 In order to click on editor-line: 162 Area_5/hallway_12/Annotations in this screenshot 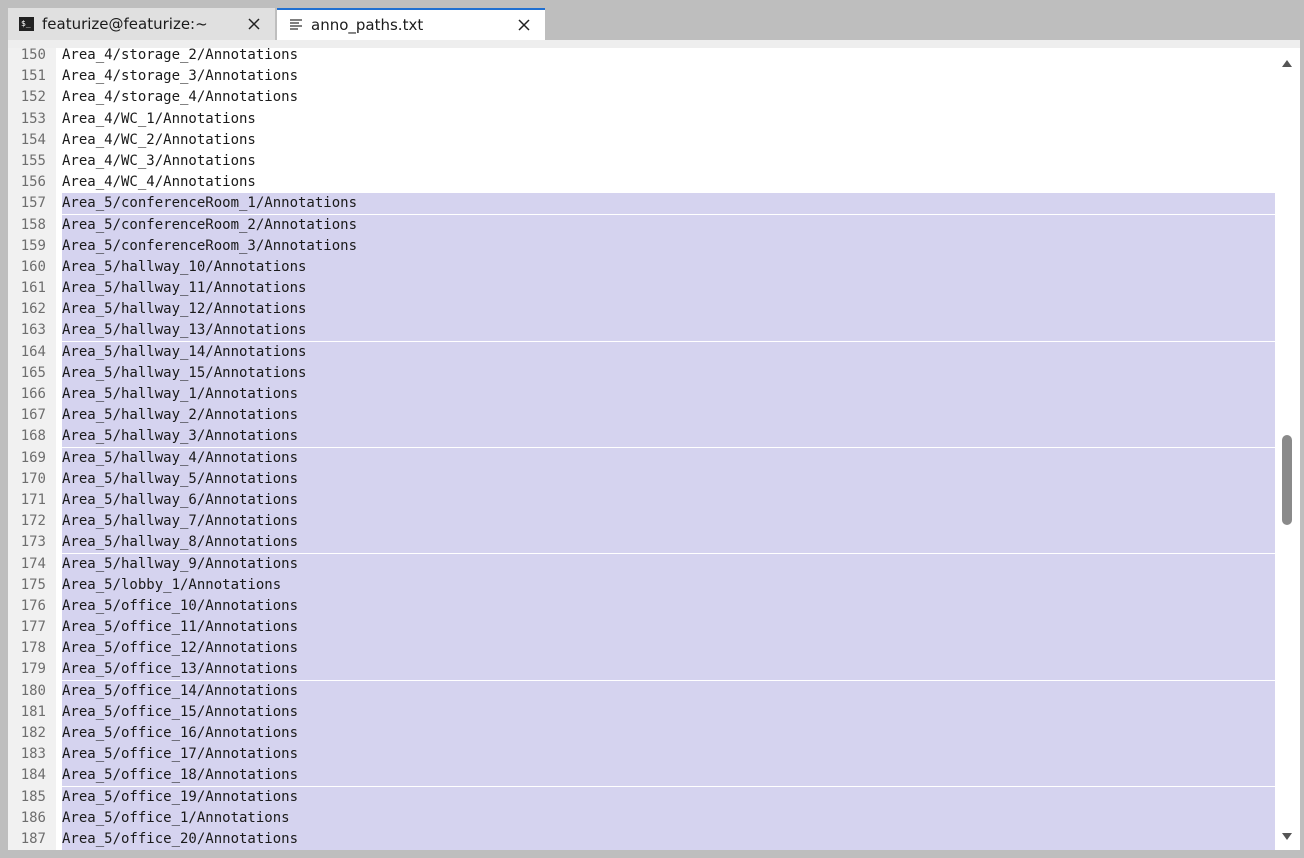, I will do `click(641, 310)`.